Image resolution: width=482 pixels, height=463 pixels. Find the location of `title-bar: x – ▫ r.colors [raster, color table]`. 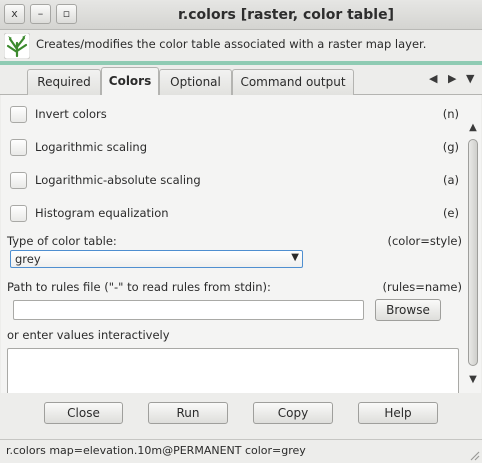

title-bar: x – ▫ r.colors [raster, color table] is located at coordinates (241, 15).